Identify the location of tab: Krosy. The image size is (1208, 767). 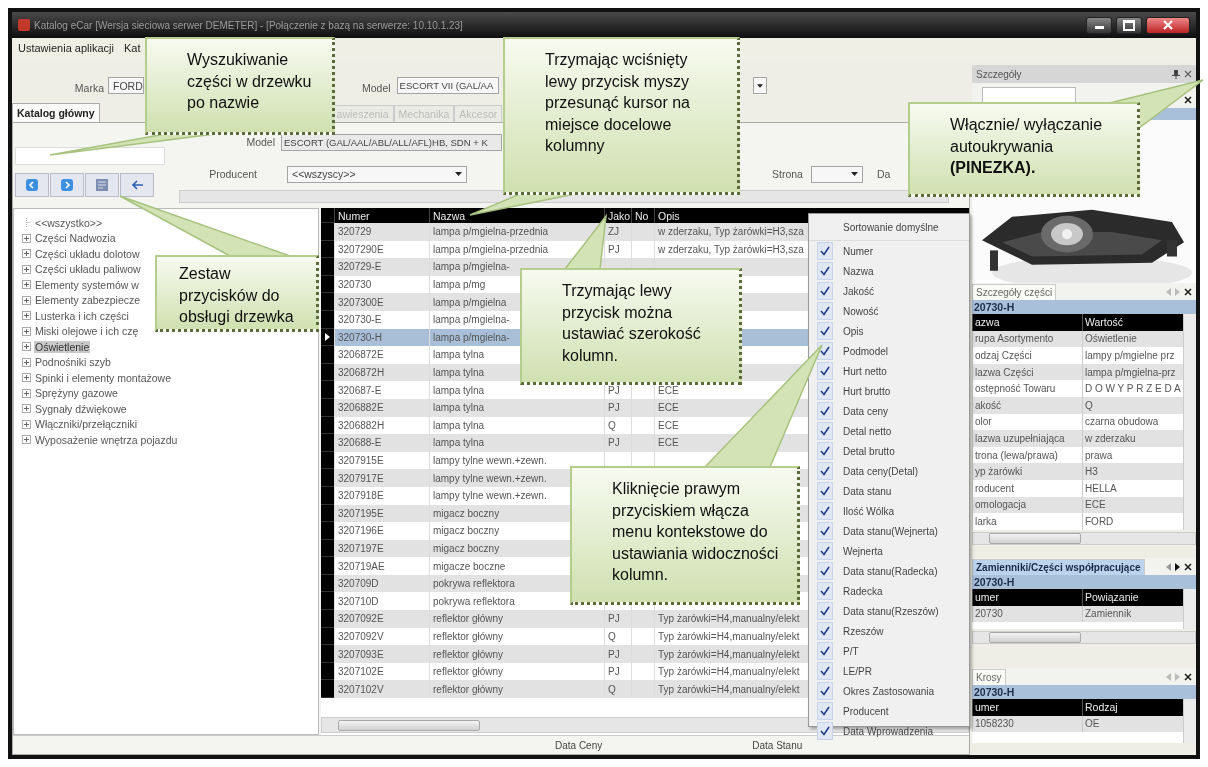
(989, 677).